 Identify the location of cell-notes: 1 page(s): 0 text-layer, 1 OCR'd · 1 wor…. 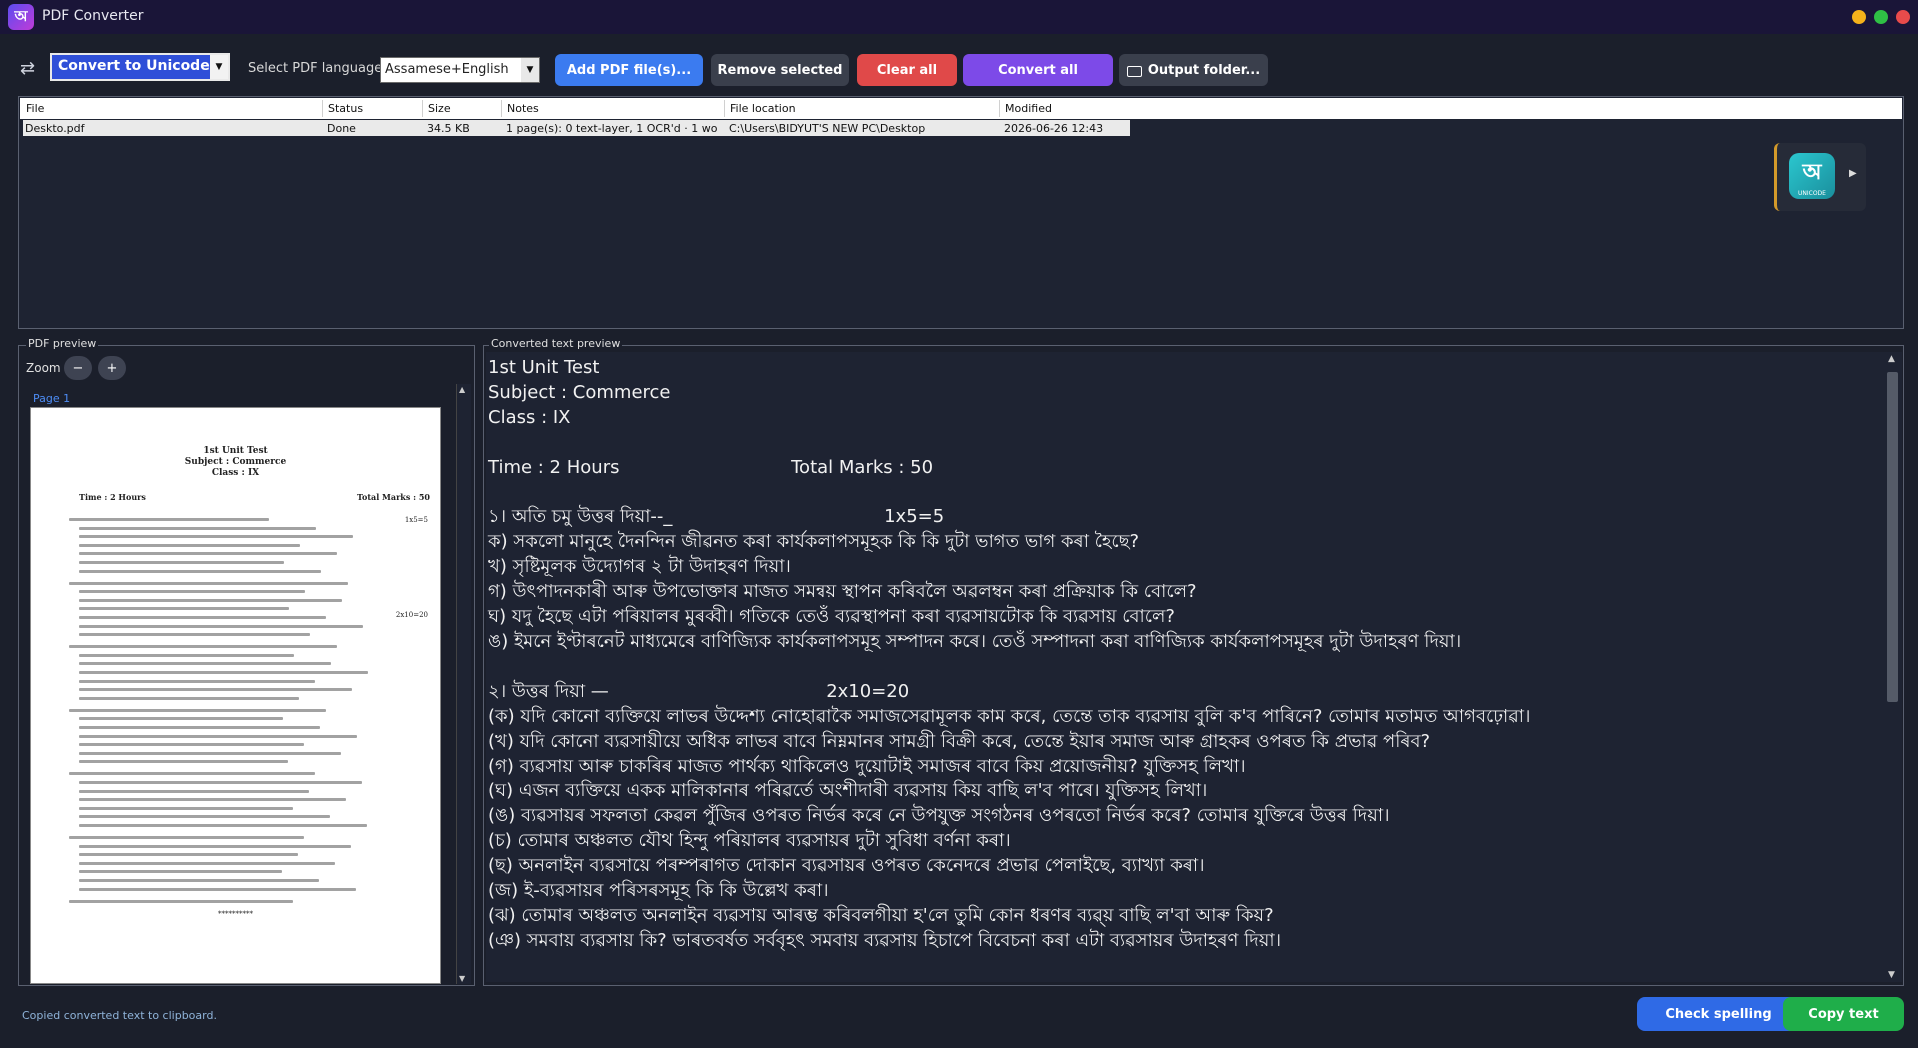
(612, 128).